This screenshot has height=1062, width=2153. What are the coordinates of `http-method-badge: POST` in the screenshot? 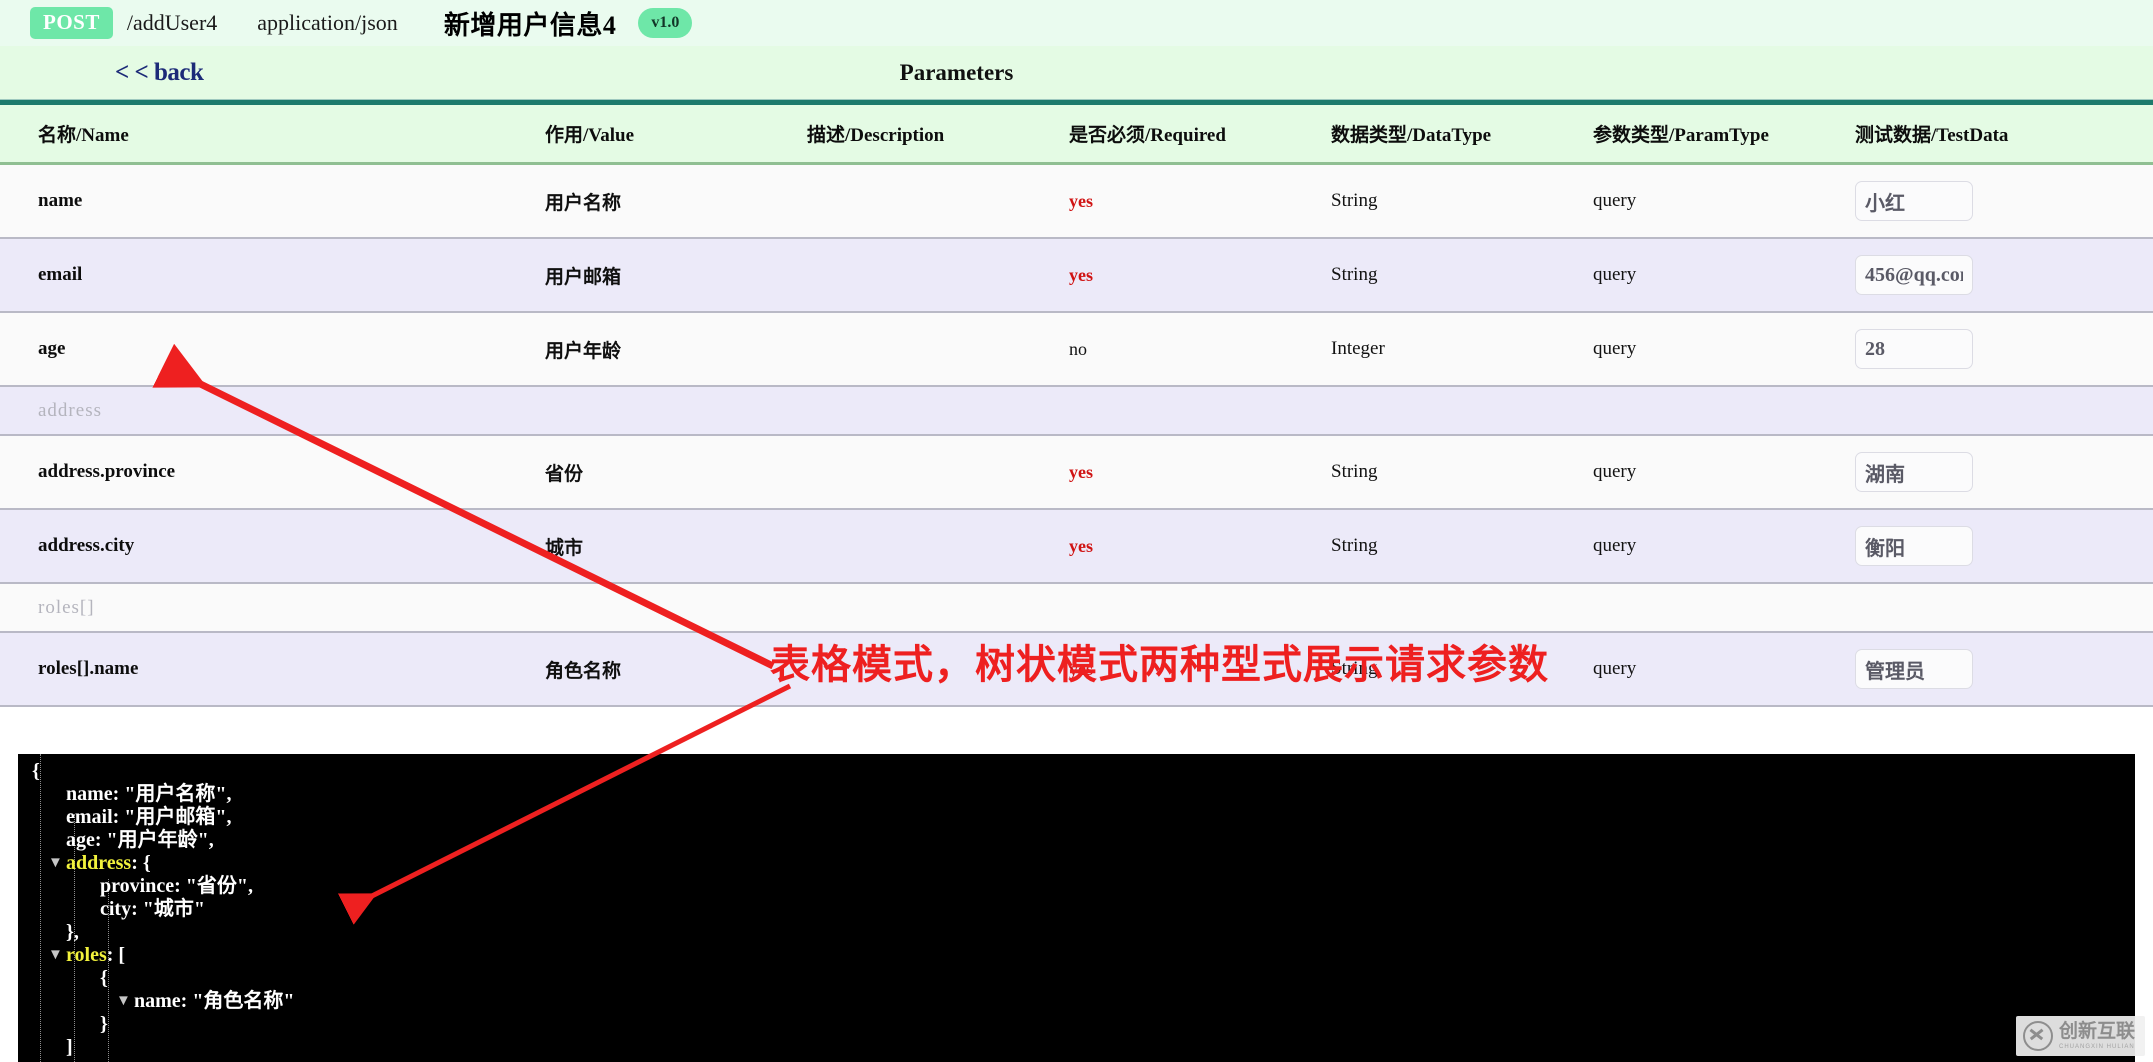 It's located at (71, 23).